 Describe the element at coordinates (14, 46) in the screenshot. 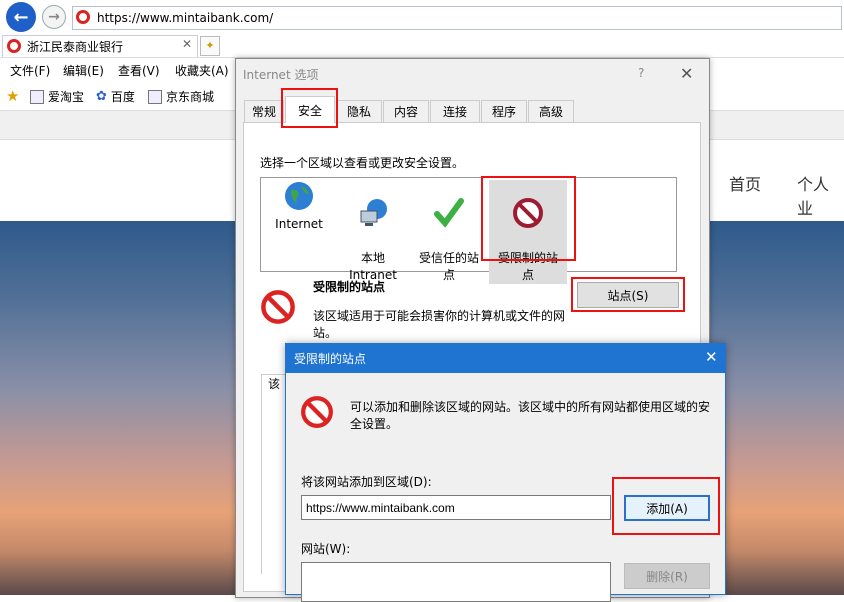

I see `tab-favicon-icon` at that location.